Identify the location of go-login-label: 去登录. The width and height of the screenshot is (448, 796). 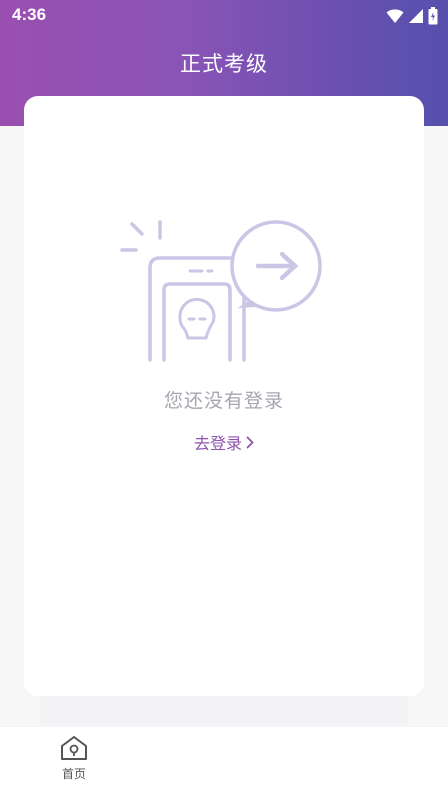
(217, 443).